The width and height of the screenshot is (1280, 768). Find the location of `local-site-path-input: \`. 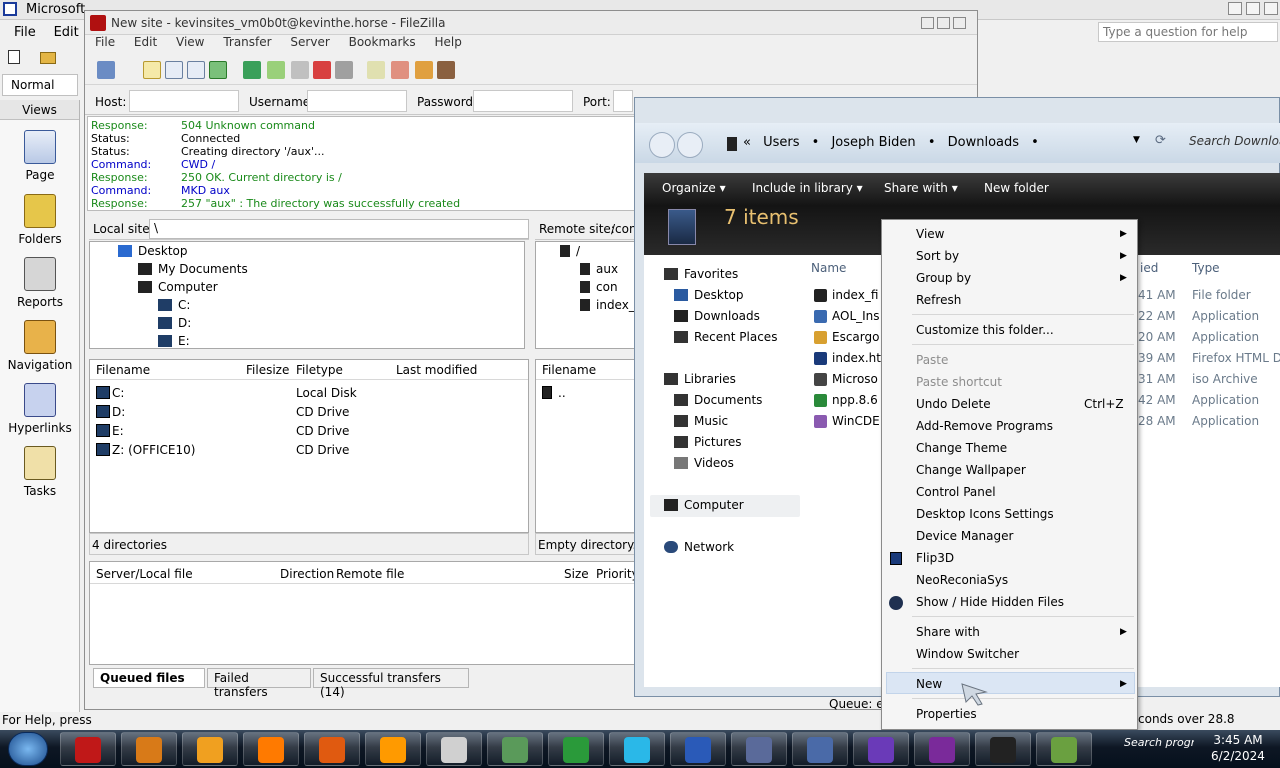

local-site-path-input: \ is located at coordinates (339, 229).